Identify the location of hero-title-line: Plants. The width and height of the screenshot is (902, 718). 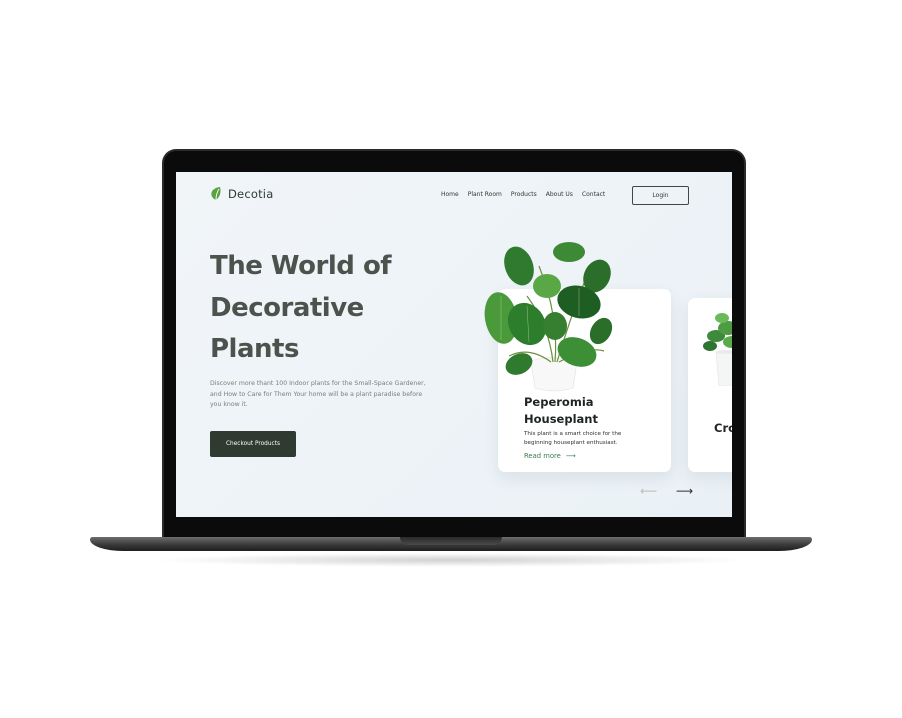
(254, 349).